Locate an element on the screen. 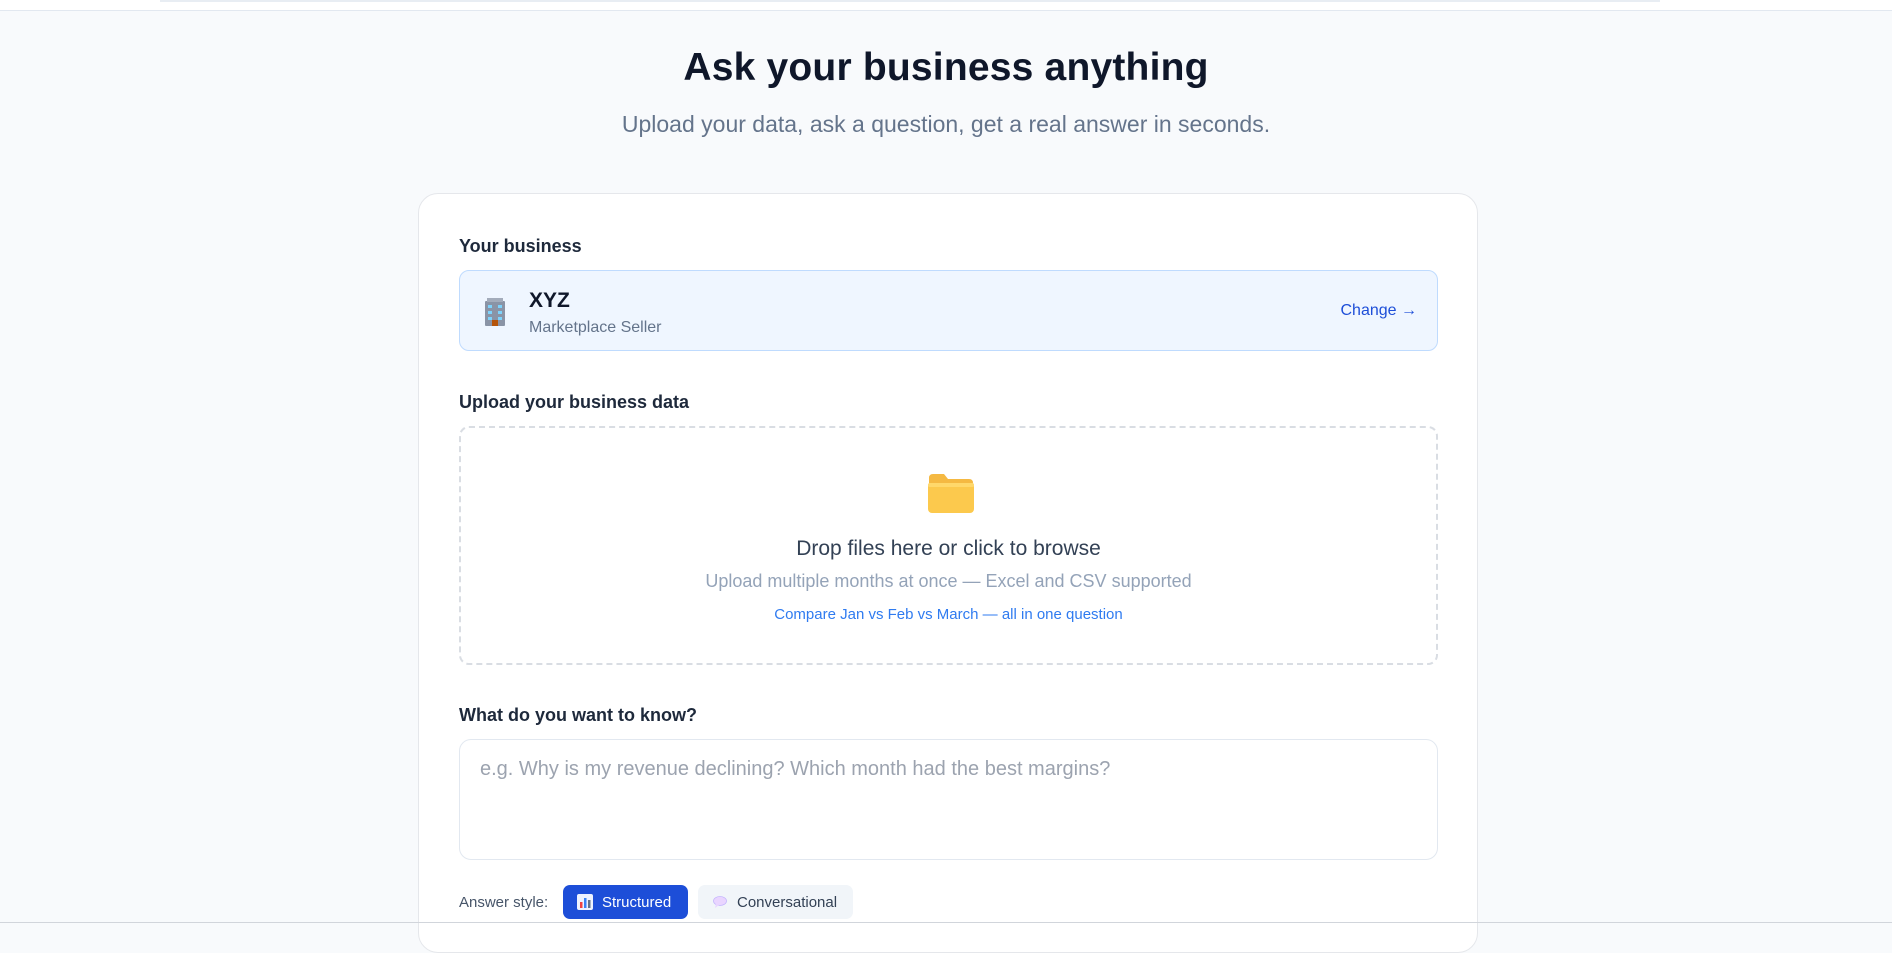 This screenshot has width=1892, height=953. business-type: Marketplace Seller is located at coordinates (595, 327).